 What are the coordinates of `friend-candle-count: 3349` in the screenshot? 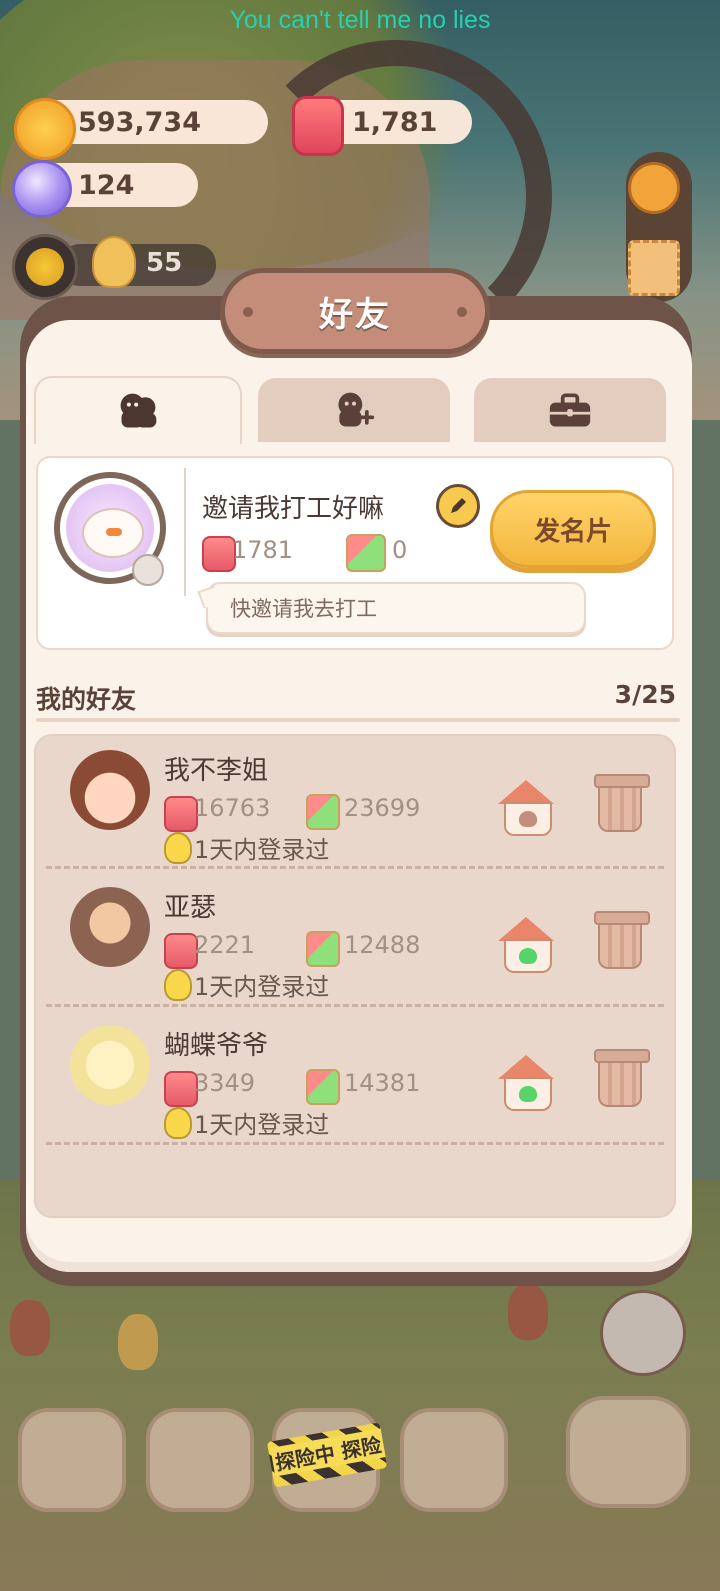 It's located at (225, 1083).